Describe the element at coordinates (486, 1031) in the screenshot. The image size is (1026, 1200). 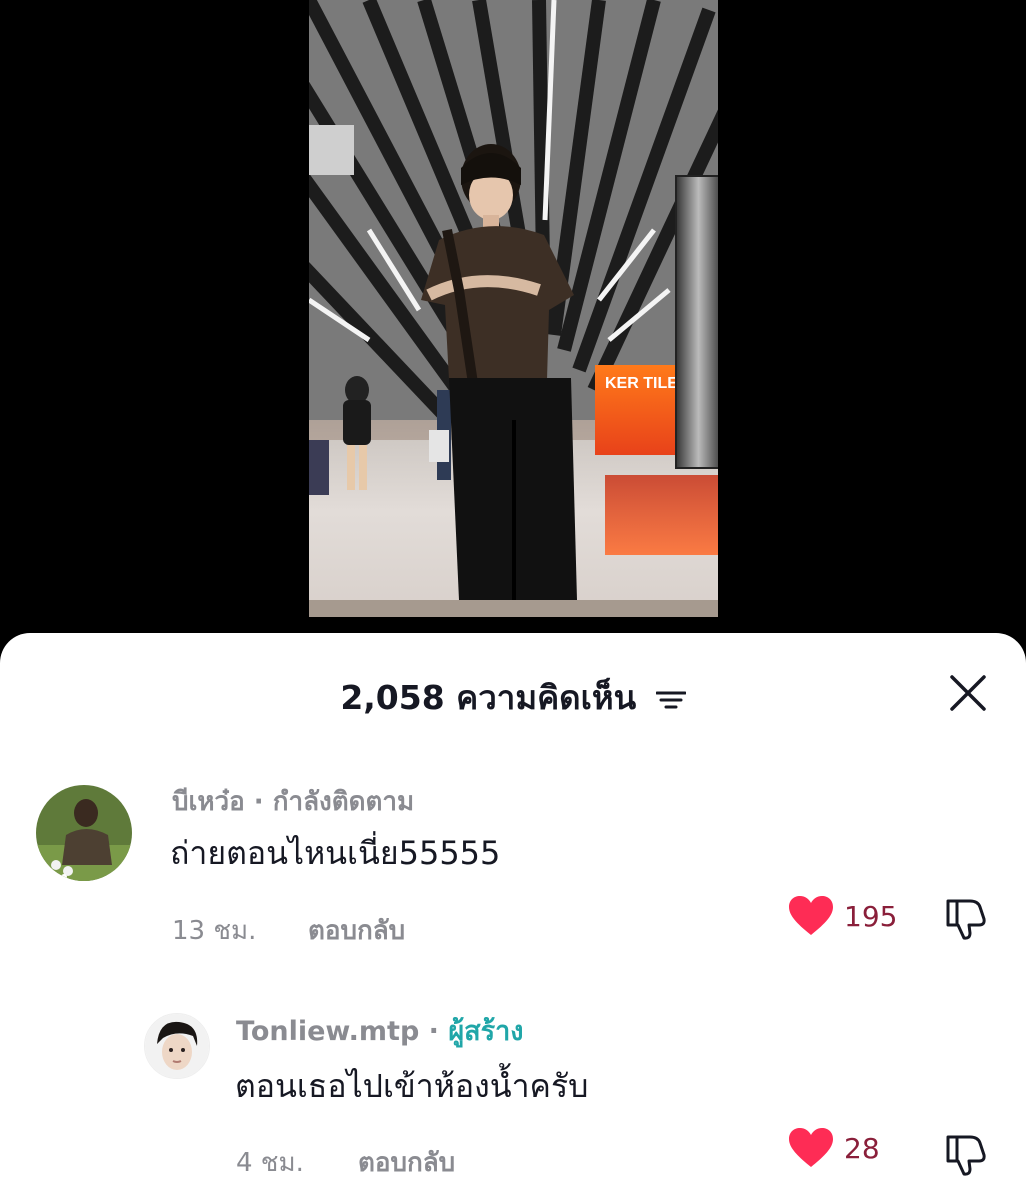
I see `creator-badge: ผู้สร้าง` at that location.